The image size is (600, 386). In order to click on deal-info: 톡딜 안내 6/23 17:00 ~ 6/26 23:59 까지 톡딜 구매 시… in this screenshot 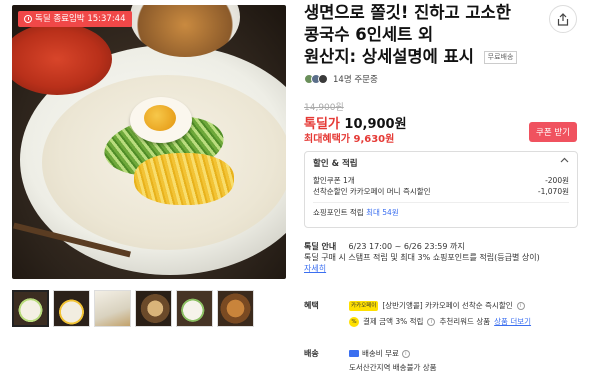, I will do `click(449, 257)`.